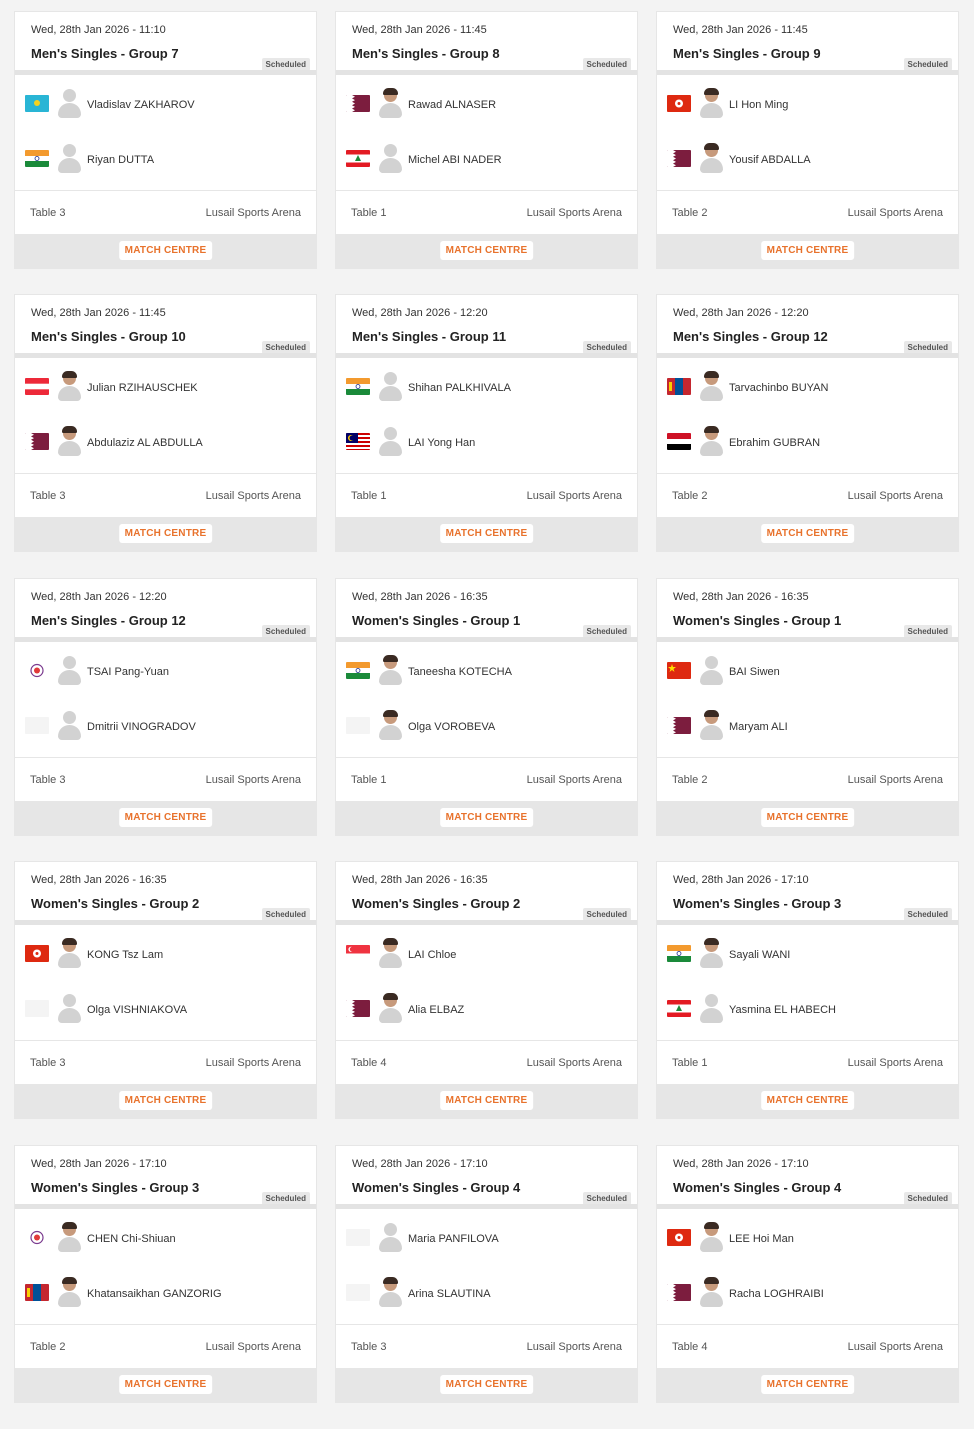 This screenshot has height=1429, width=974. What do you see at coordinates (740, 30) in the screenshot?
I see `match-date: Wed, 28th Jan 2026 - 11:45` at bounding box center [740, 30].